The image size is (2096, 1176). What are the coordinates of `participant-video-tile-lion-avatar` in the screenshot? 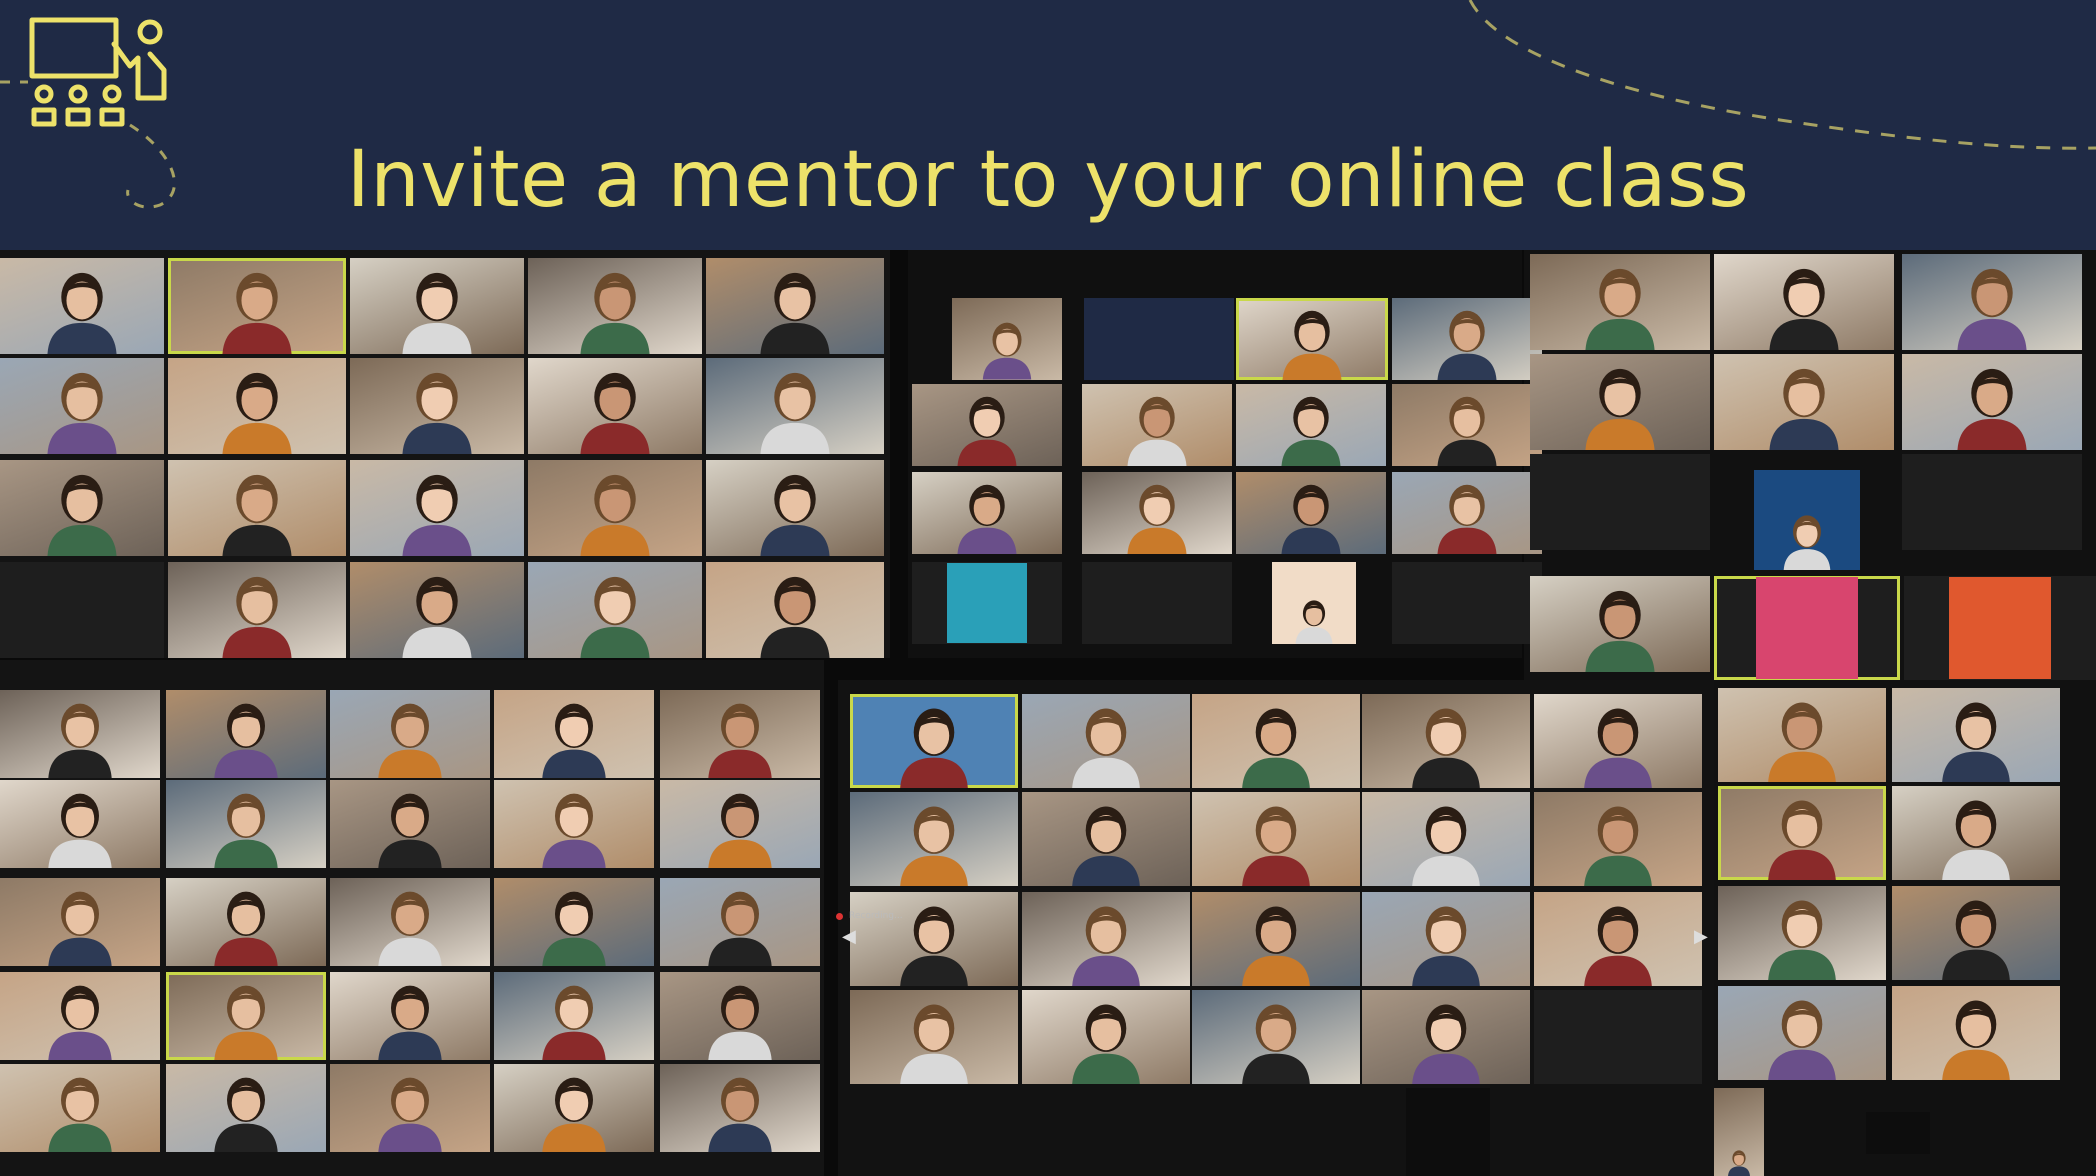 It's located at (1807, 520).